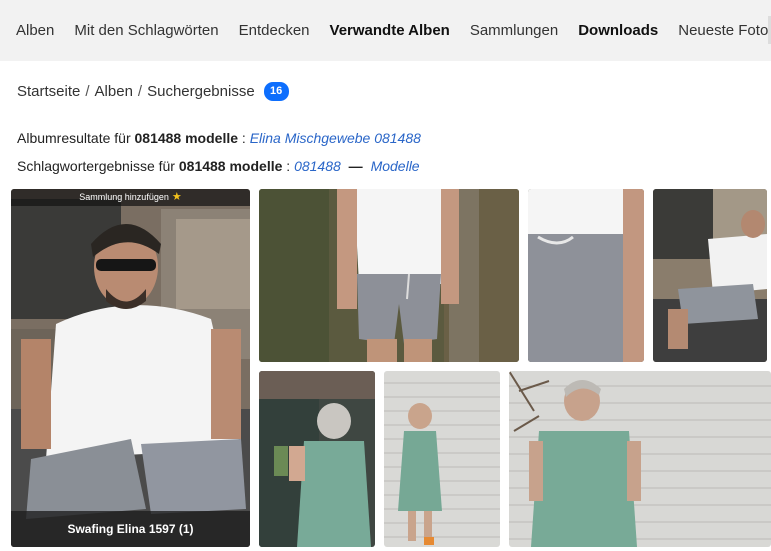  I want to click on album-results-colon: :, so click(243, 138).